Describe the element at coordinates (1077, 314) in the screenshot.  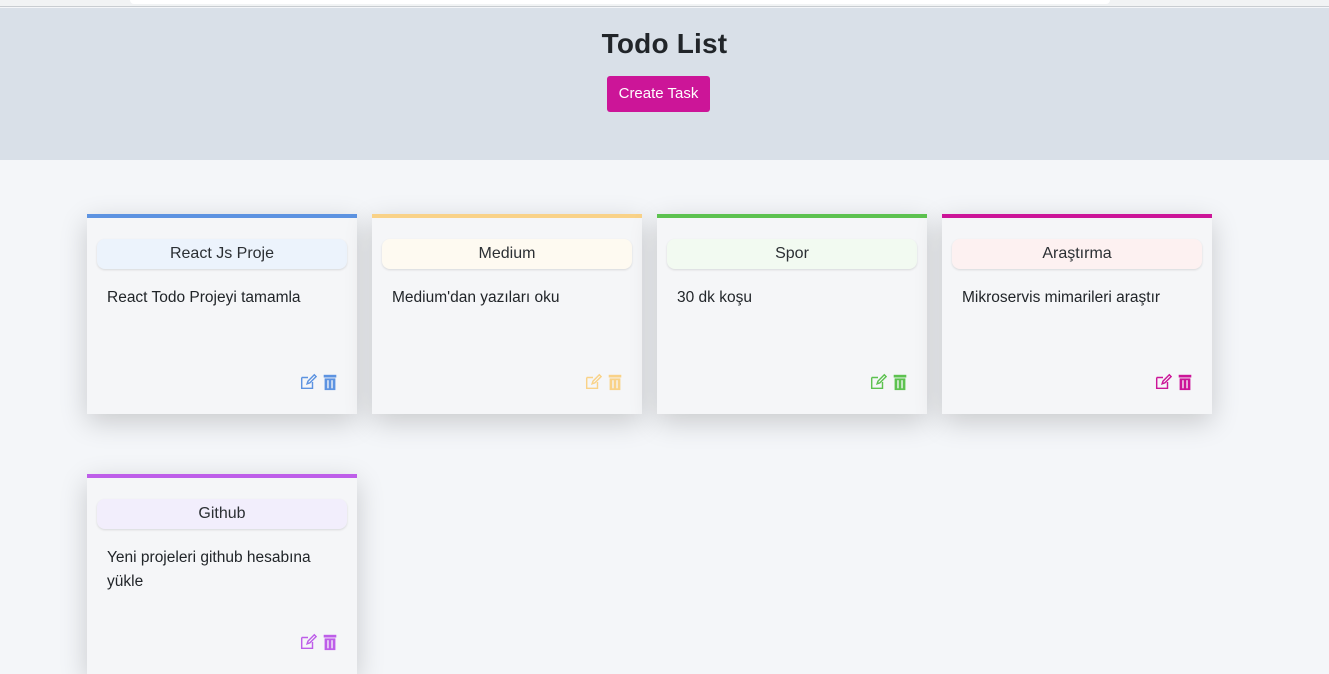
I see `task-card: Araştırma Mikroservis mimarileri araştır` at that location.